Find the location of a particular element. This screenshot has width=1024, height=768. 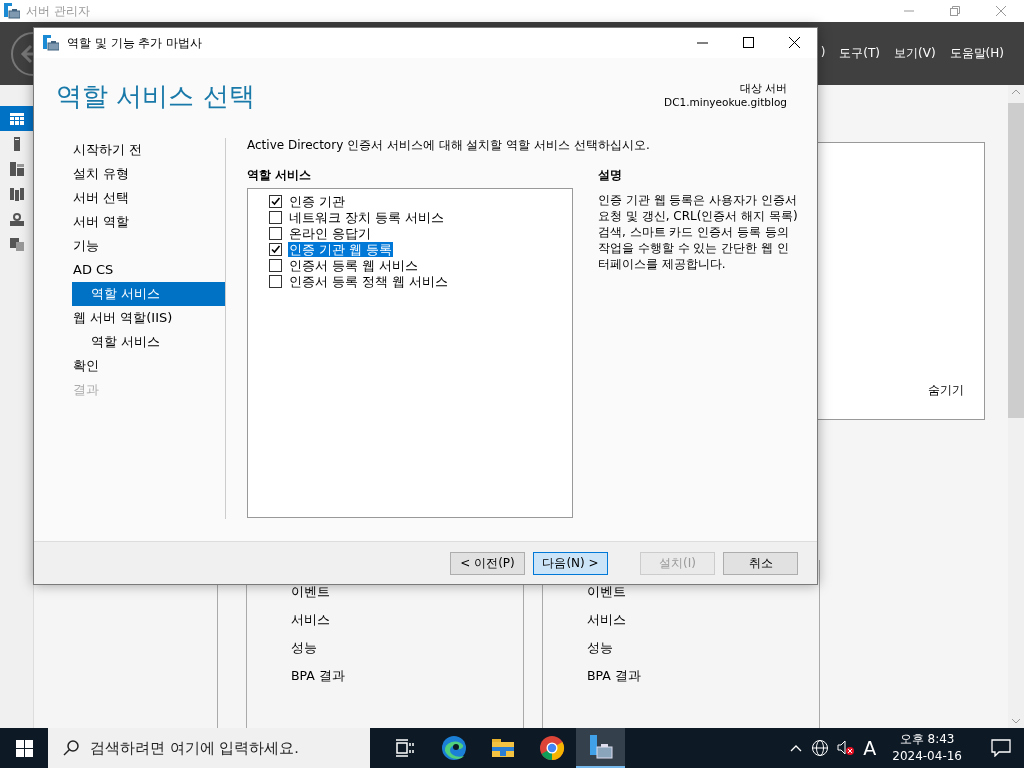

menu-item: 보기(V) is located at coordinates (915, 53).